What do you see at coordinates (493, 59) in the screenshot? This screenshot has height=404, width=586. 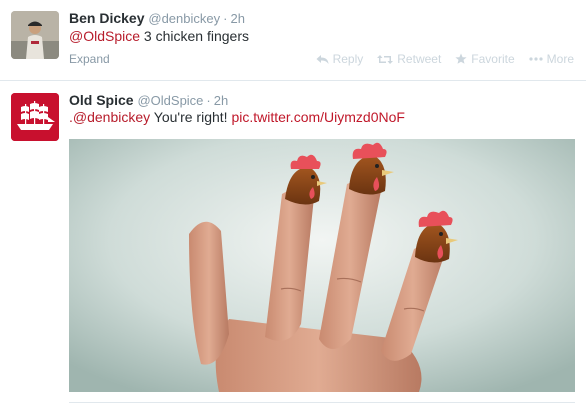 I see `favorite-label: Favorite` at bounding box center [493, 59].